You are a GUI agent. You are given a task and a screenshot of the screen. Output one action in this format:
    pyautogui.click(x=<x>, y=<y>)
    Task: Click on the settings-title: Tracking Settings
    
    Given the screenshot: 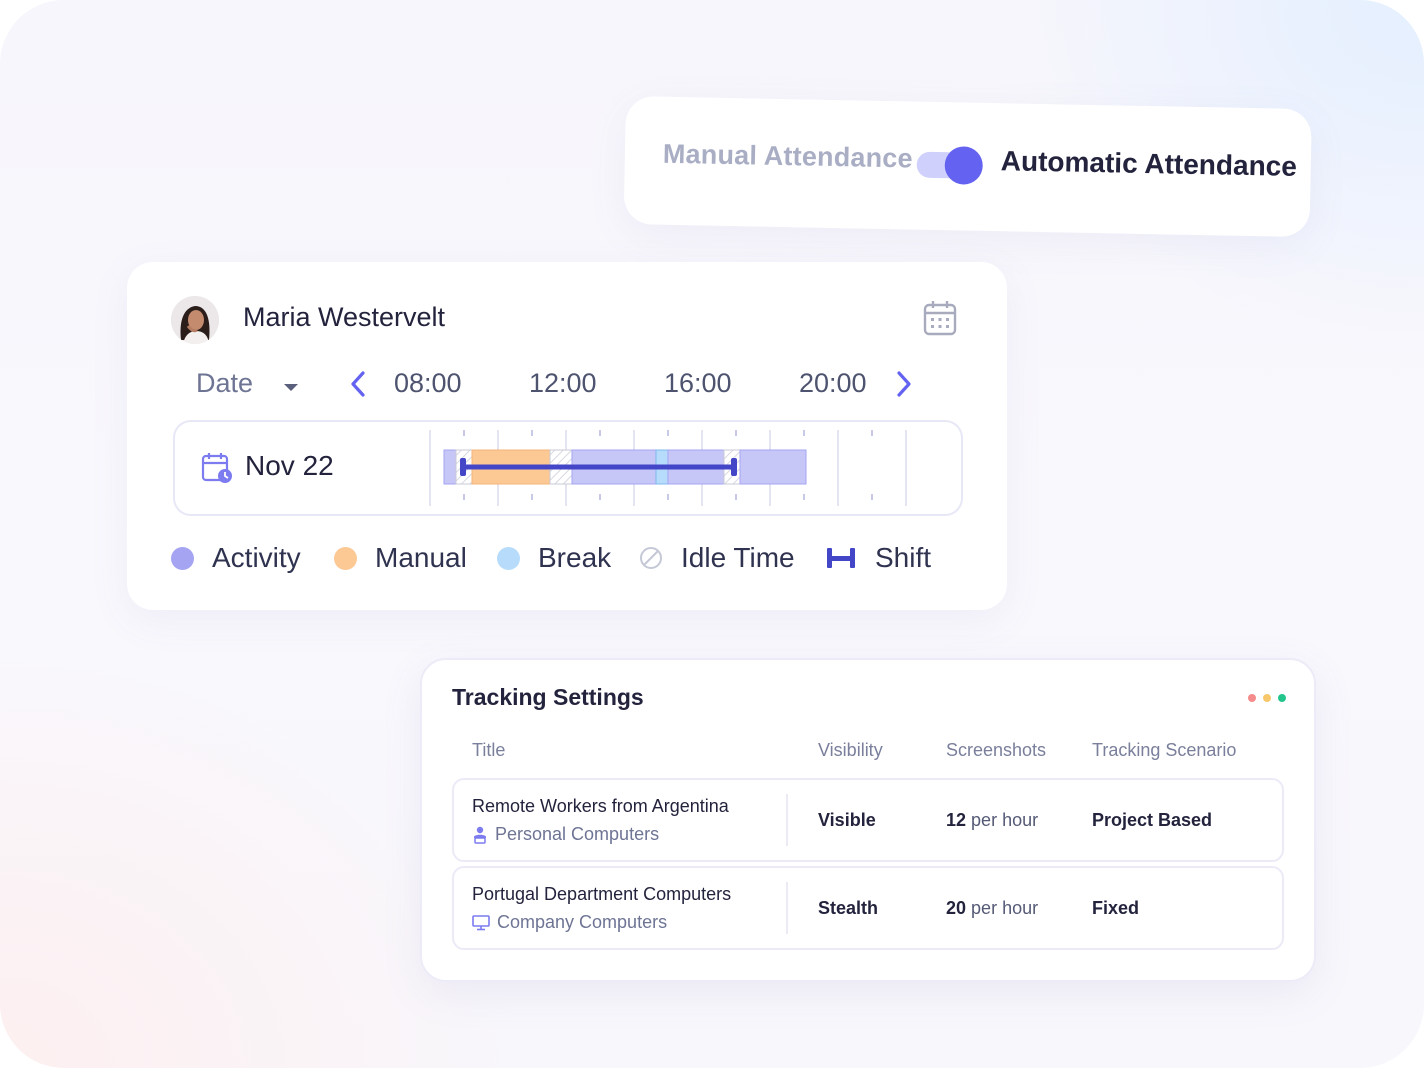 What is the action you would take?
    pyautogui.click(x=548, y=697)
    